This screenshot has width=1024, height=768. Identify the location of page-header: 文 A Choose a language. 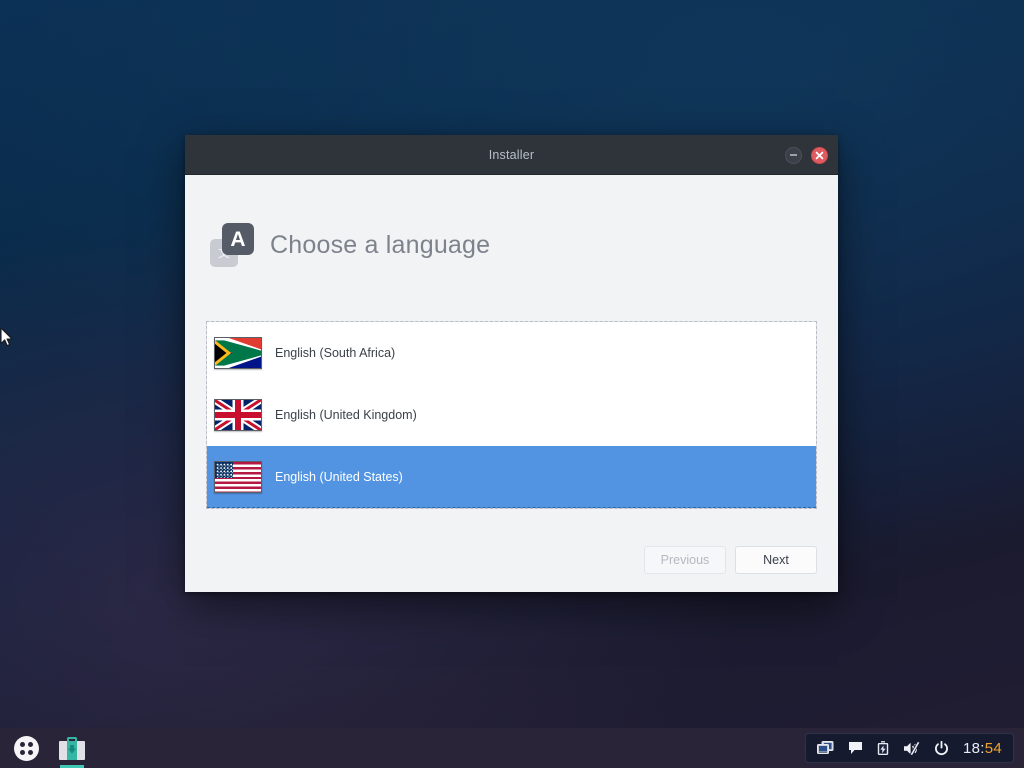
(511, 221).